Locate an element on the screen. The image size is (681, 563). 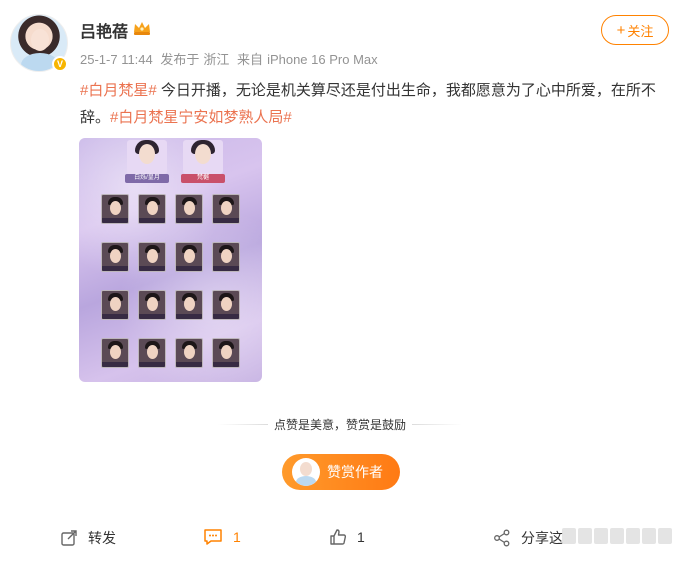
post-image: 白烁/皇月 梵樾 is located at coordinates (170, 260).